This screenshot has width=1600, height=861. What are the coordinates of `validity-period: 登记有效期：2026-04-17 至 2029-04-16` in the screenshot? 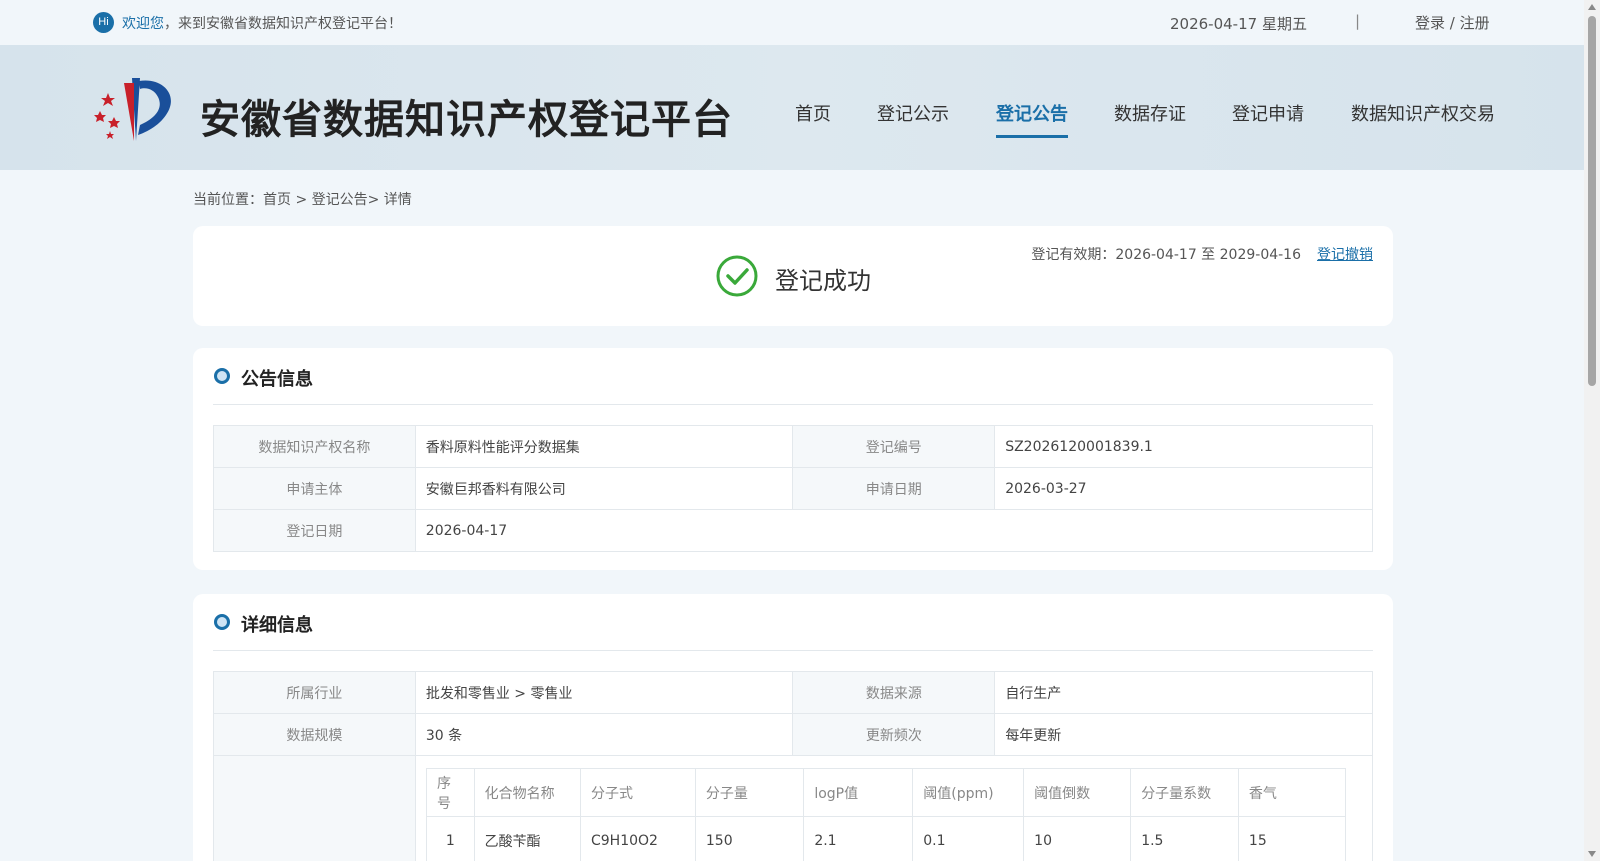 It's located at (1166, 255).